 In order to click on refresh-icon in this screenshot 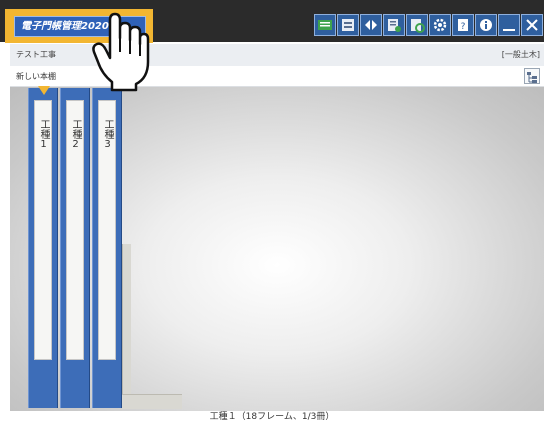, I will do `click(418, 26)`.